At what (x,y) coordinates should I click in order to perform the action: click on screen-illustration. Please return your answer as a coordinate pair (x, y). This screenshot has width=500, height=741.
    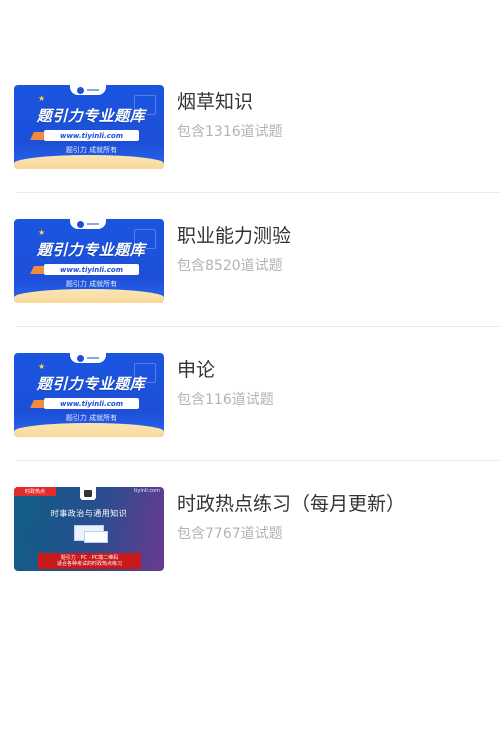
    Looking at the image, I should click on (96, 537).